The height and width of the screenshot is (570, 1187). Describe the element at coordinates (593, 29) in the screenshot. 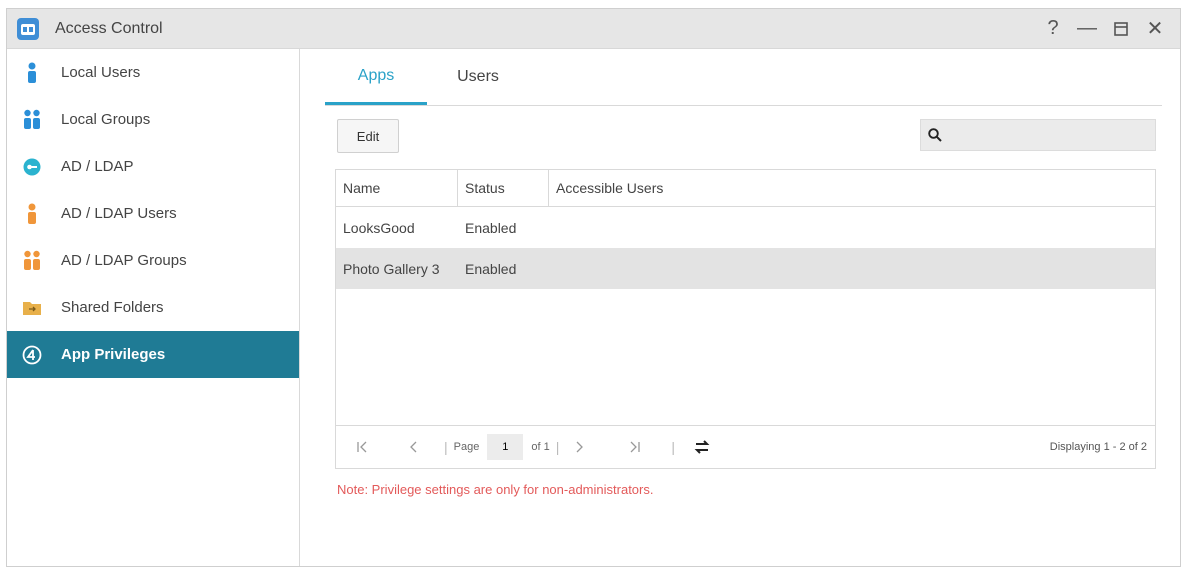

I see `title-bar: Access Control ? — ✕` at that location.